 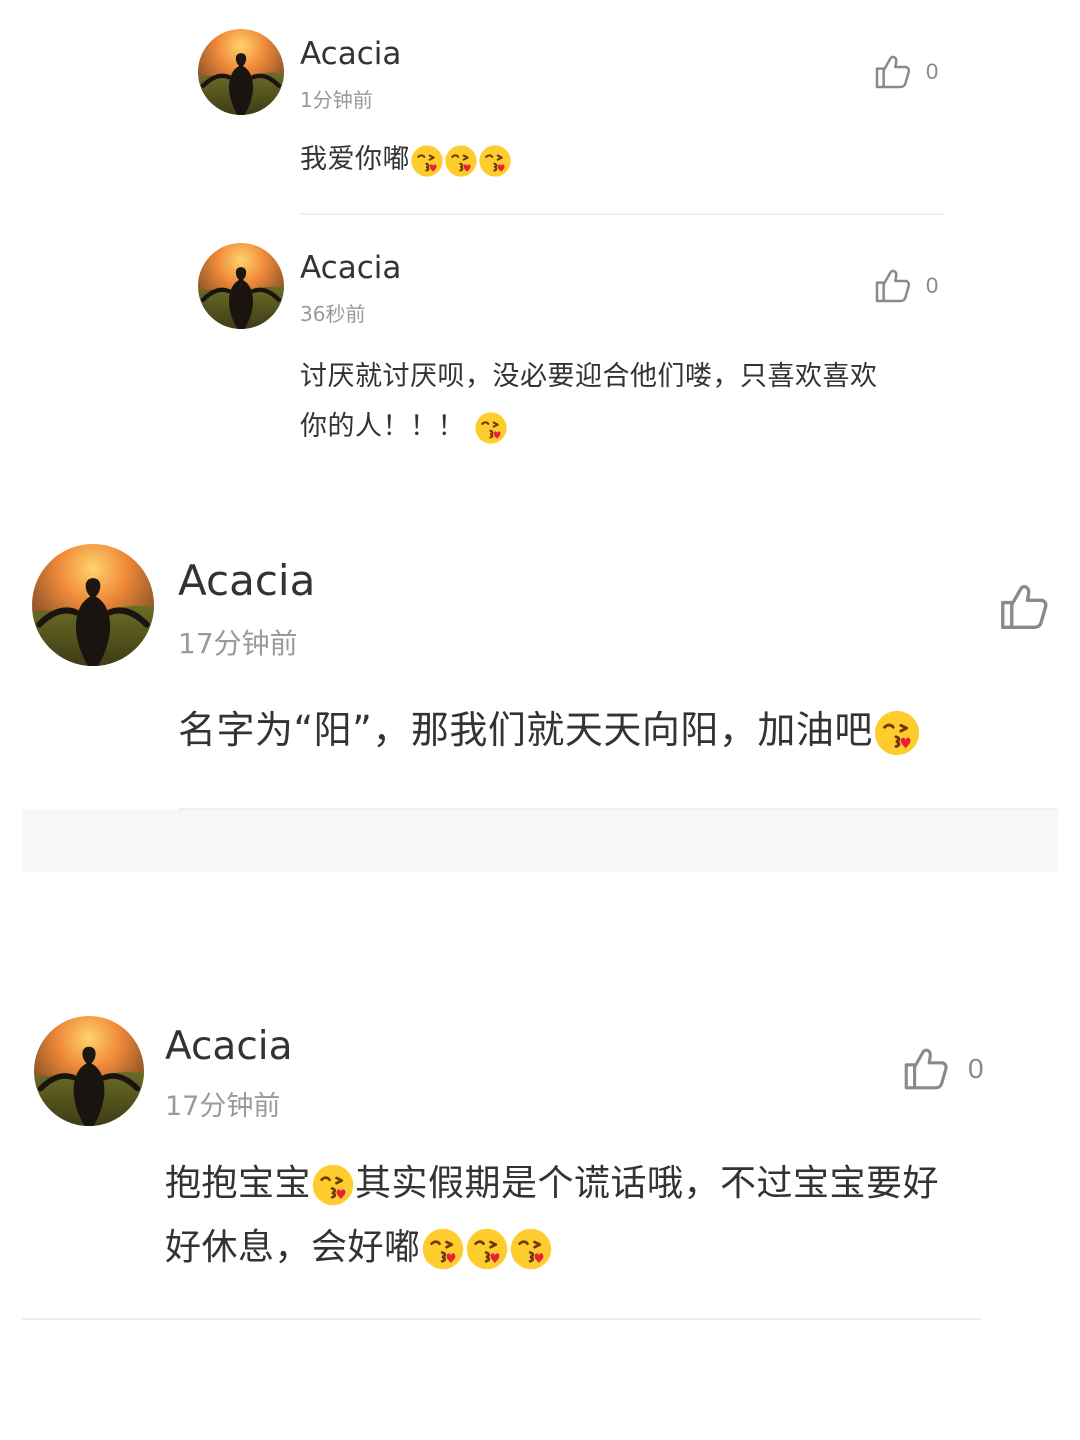 I want to click on avatar, so click(x=89, y=1071).